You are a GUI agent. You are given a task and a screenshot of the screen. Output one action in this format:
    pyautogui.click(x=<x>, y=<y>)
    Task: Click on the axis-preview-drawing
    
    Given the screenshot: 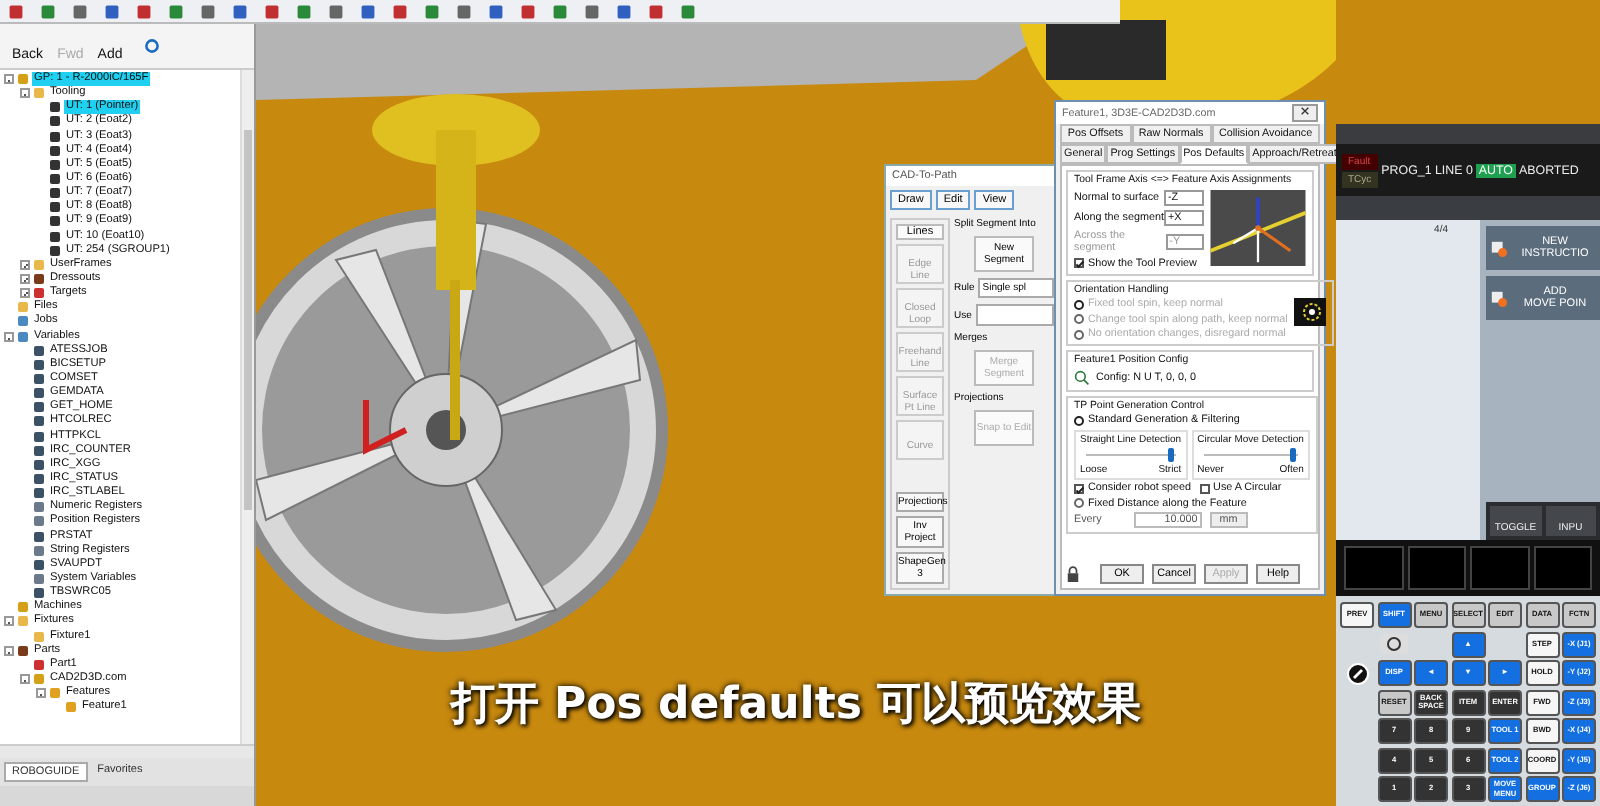 What is the action you would take?
    pyautogui.click(x=1258, y=227)
    